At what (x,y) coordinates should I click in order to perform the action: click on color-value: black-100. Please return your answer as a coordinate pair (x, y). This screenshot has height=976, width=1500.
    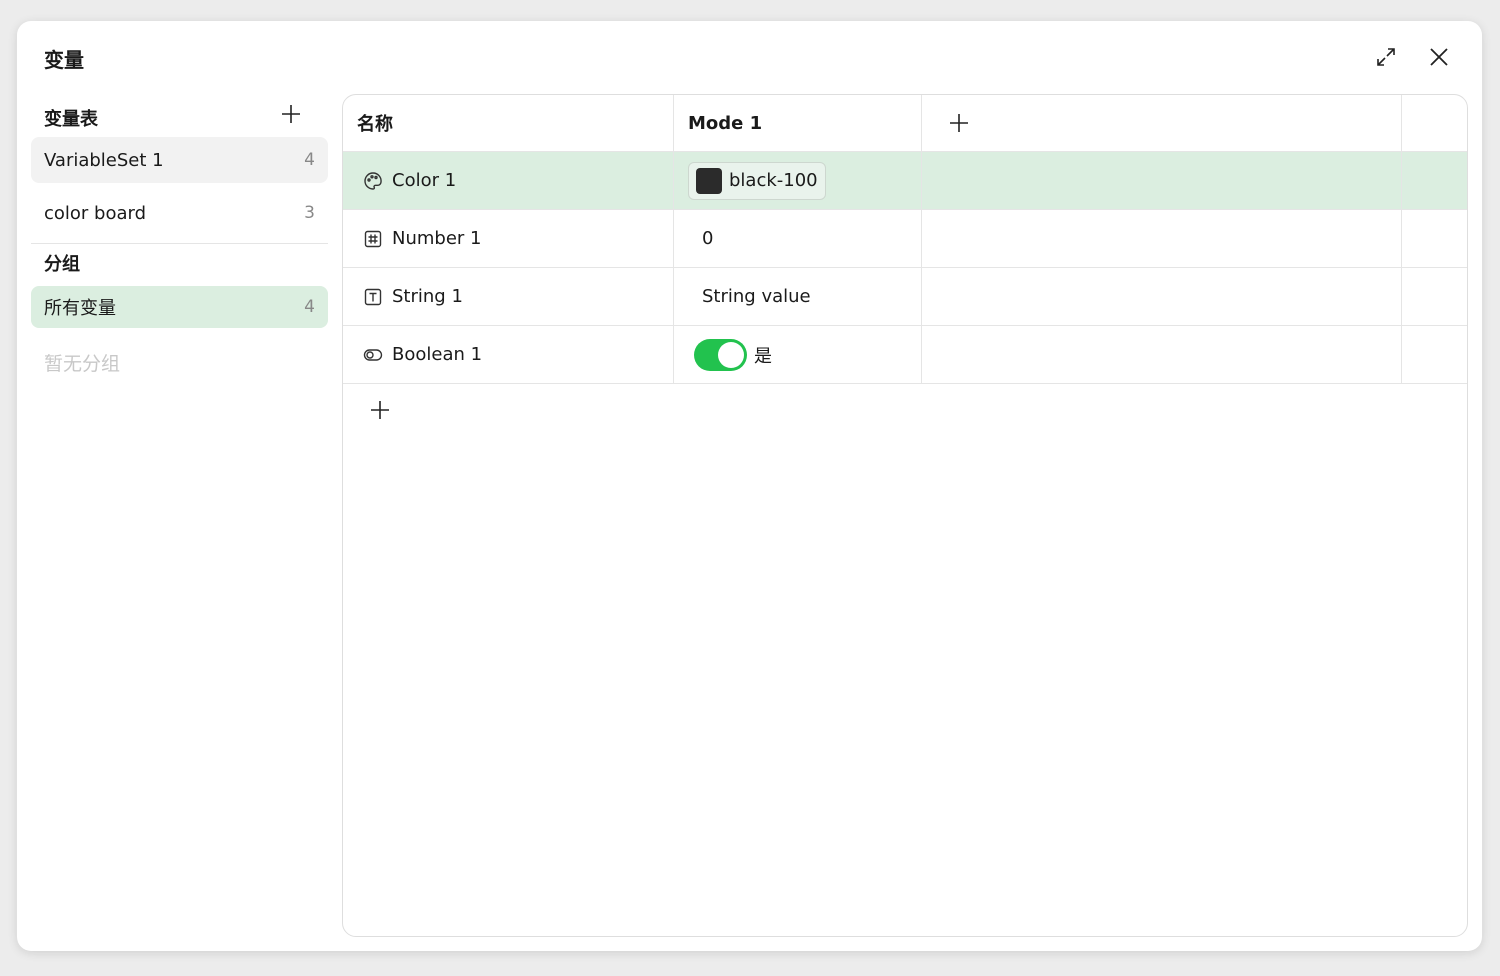
    Looking at the image, I should click on (773, 180).